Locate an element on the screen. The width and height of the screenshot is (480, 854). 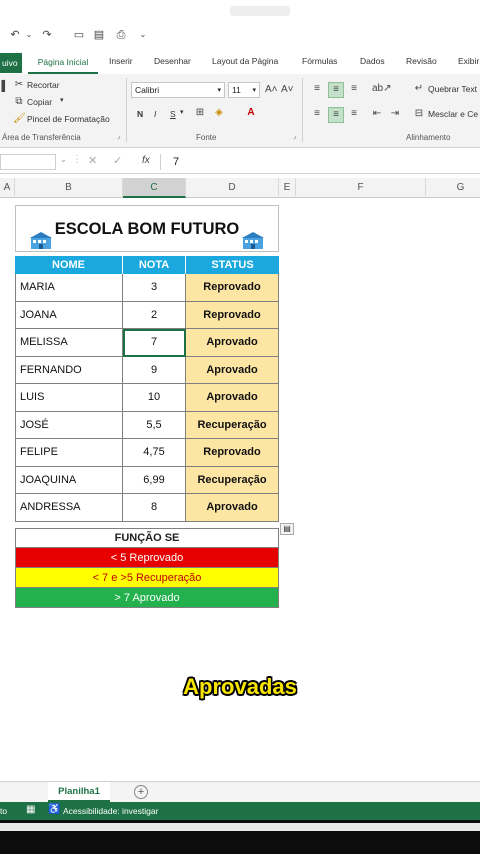
cell-nota: 8 is located at coordinates (154, 508).